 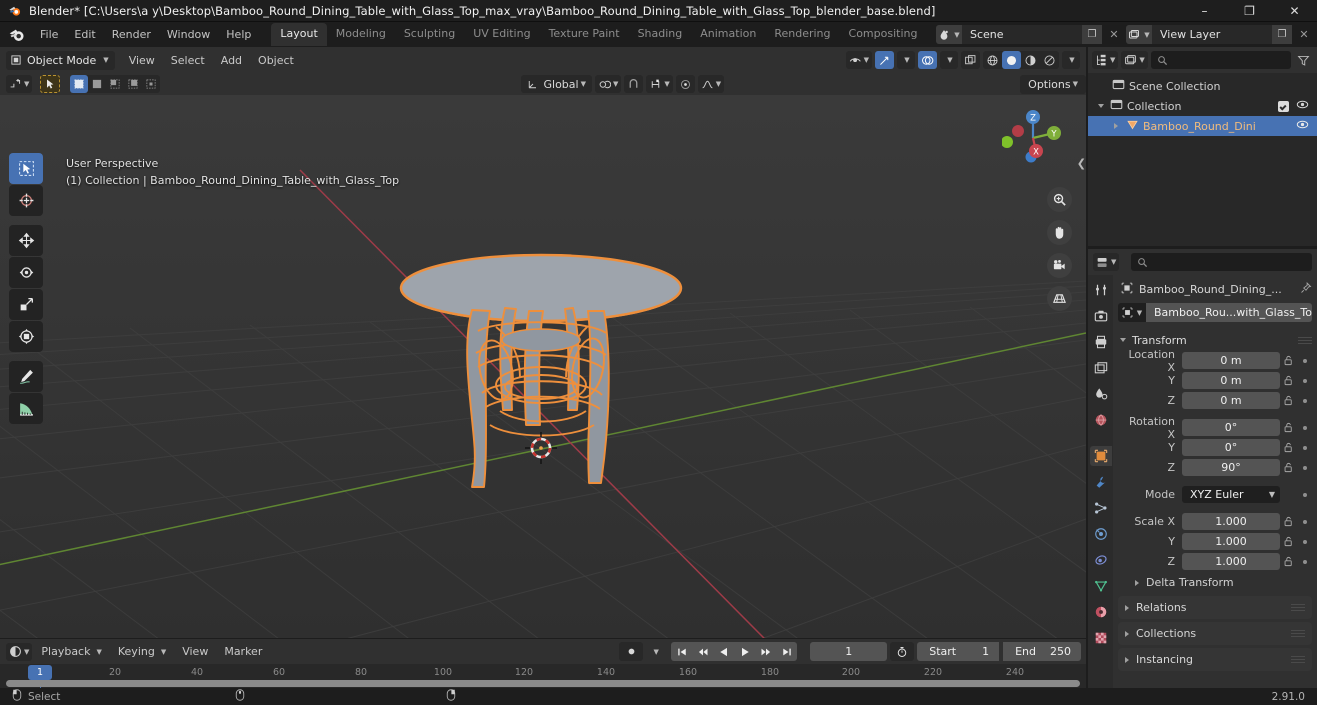 What do you see at coordinates (1215, 607) in the screenshot?
I see `relations-panel: Relations` at bounding box center [1215, 607].